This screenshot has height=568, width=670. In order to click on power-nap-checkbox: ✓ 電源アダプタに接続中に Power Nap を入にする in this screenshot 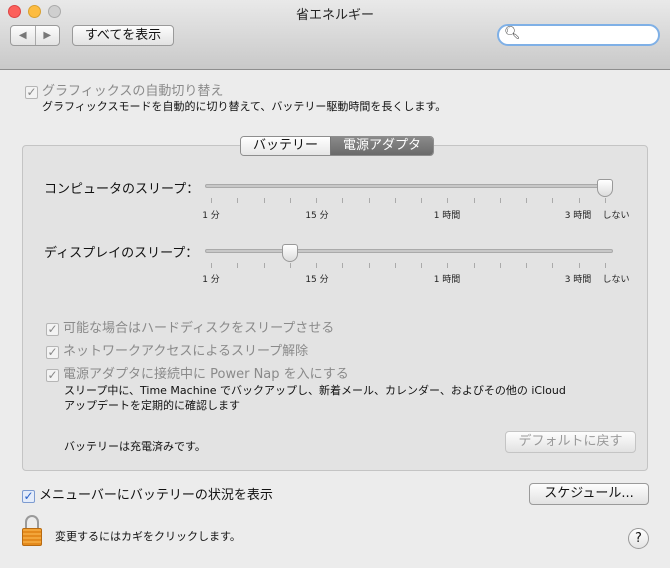, I will do `click(197, 372)`.